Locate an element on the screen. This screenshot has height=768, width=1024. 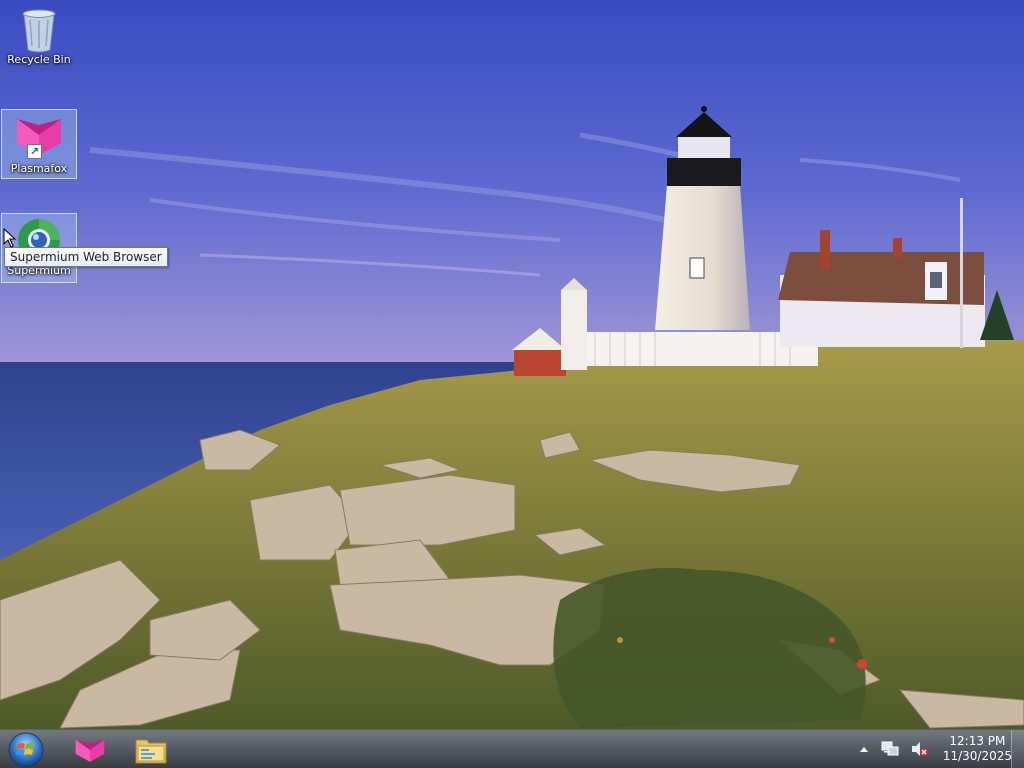
show-desktop-button is located at coordinates (1017, 749).